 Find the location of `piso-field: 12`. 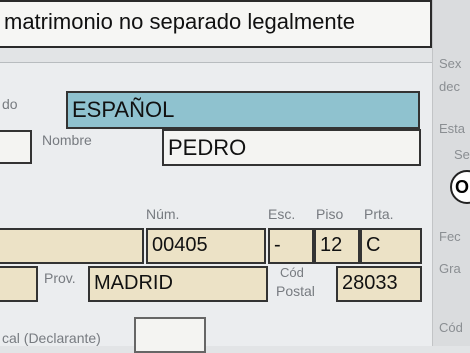

piso-field: 12 is located at coordinates (337, 246).